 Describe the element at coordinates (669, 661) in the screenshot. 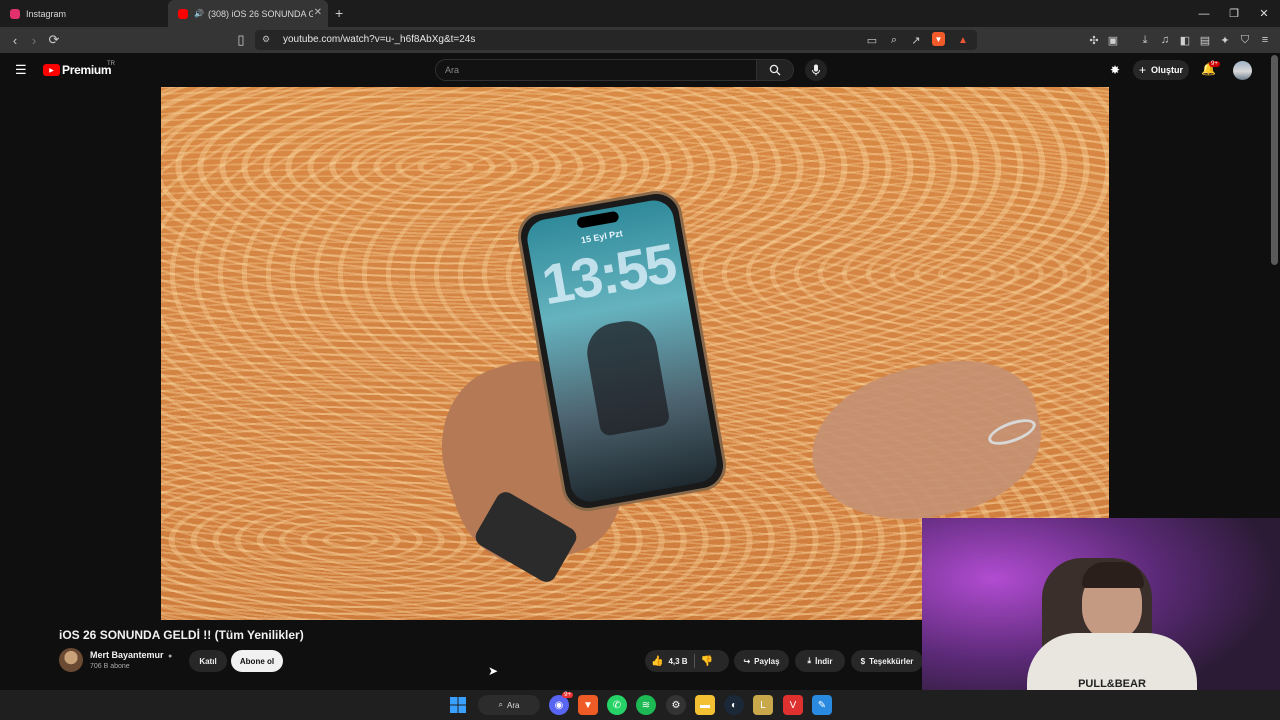

I see `like-button: 👍 4,3 B` at that location.